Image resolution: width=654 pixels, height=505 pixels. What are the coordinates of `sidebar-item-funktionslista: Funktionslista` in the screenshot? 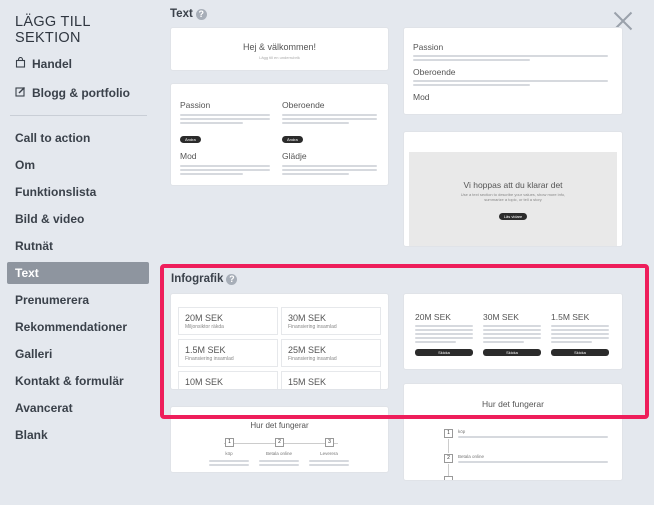 It's located at (55, 192).